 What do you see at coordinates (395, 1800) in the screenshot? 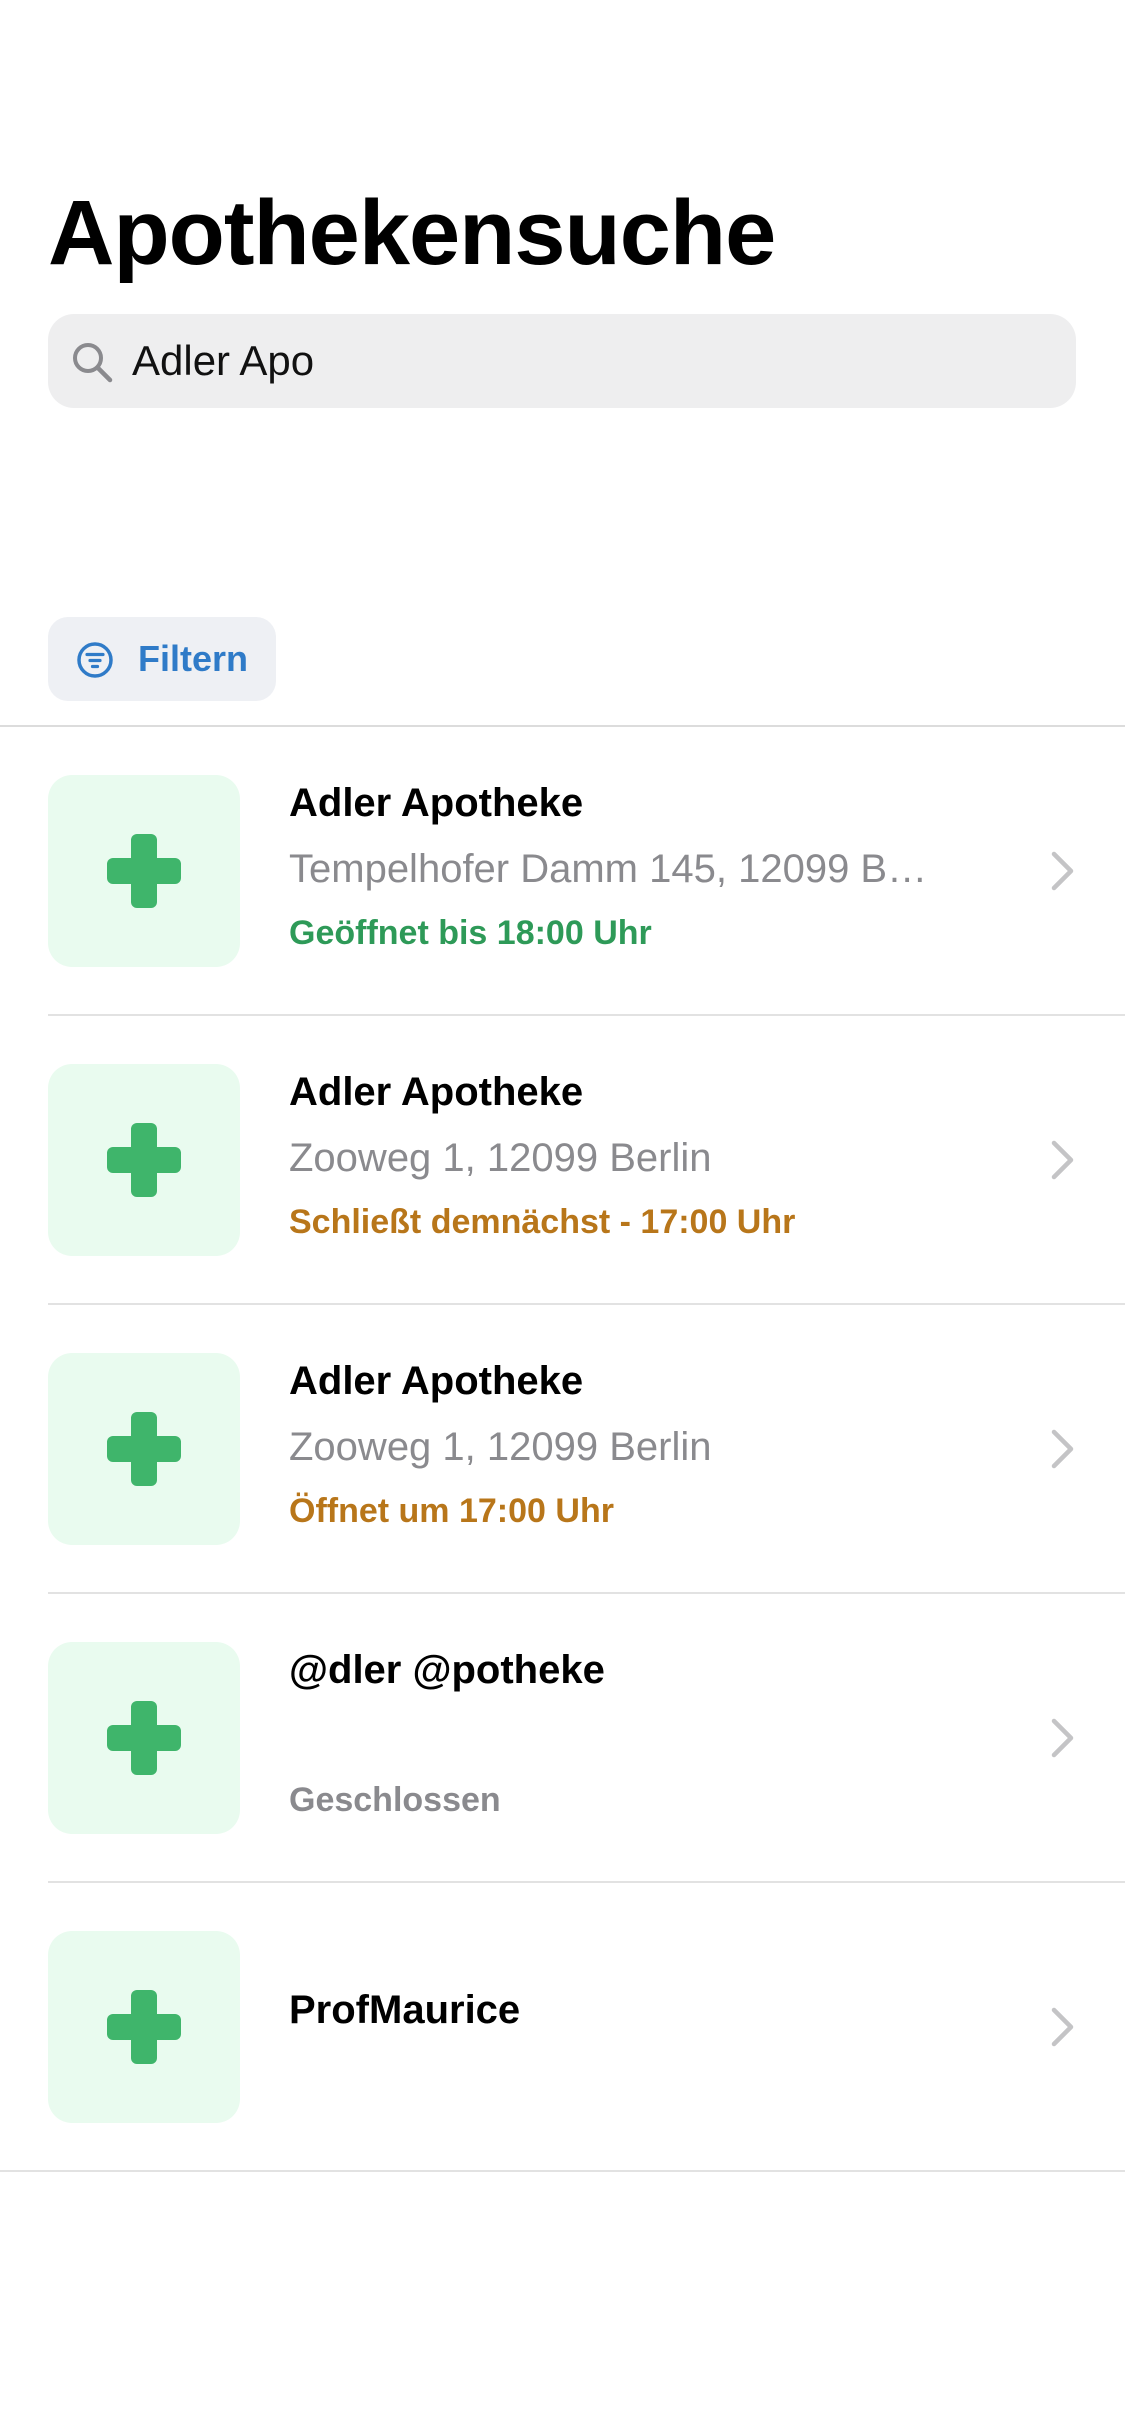
I see `pharmacy-status: Geschlossen` at bounding box center [395, 1800].